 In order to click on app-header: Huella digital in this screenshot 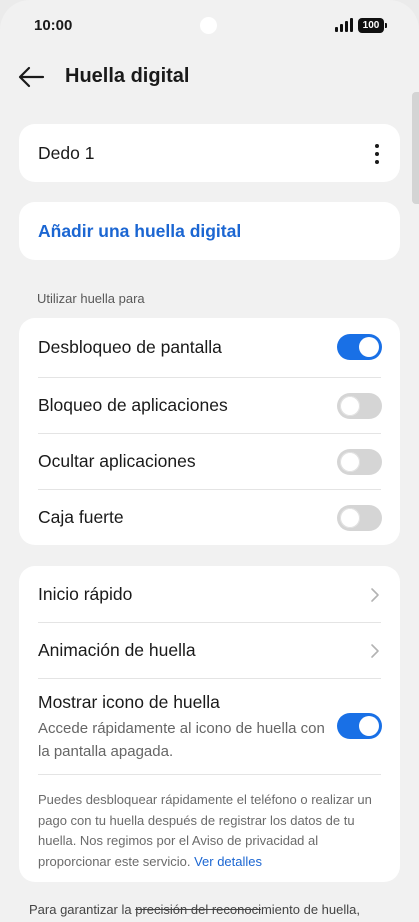, I will do `click(209, 77)`.